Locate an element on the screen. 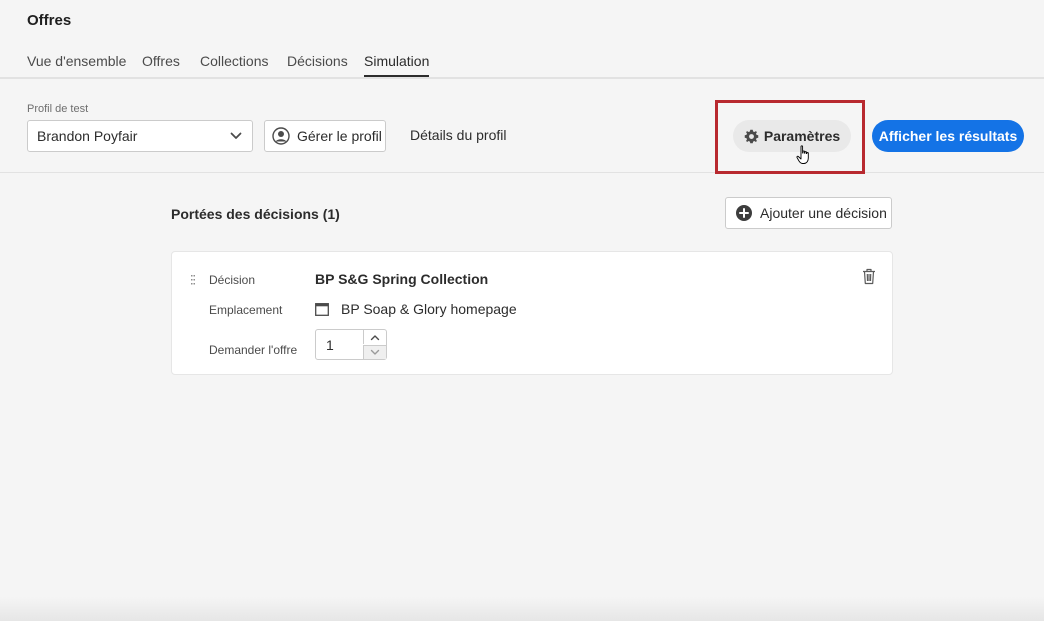 The height and width of the screenshot is (621, 1044). stepper-down-button is located at coordinates (374, 352).